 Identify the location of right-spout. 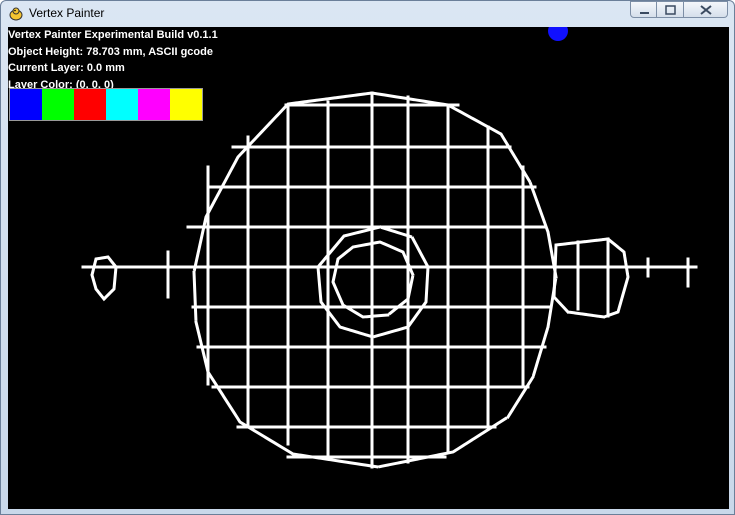
(591, 278).